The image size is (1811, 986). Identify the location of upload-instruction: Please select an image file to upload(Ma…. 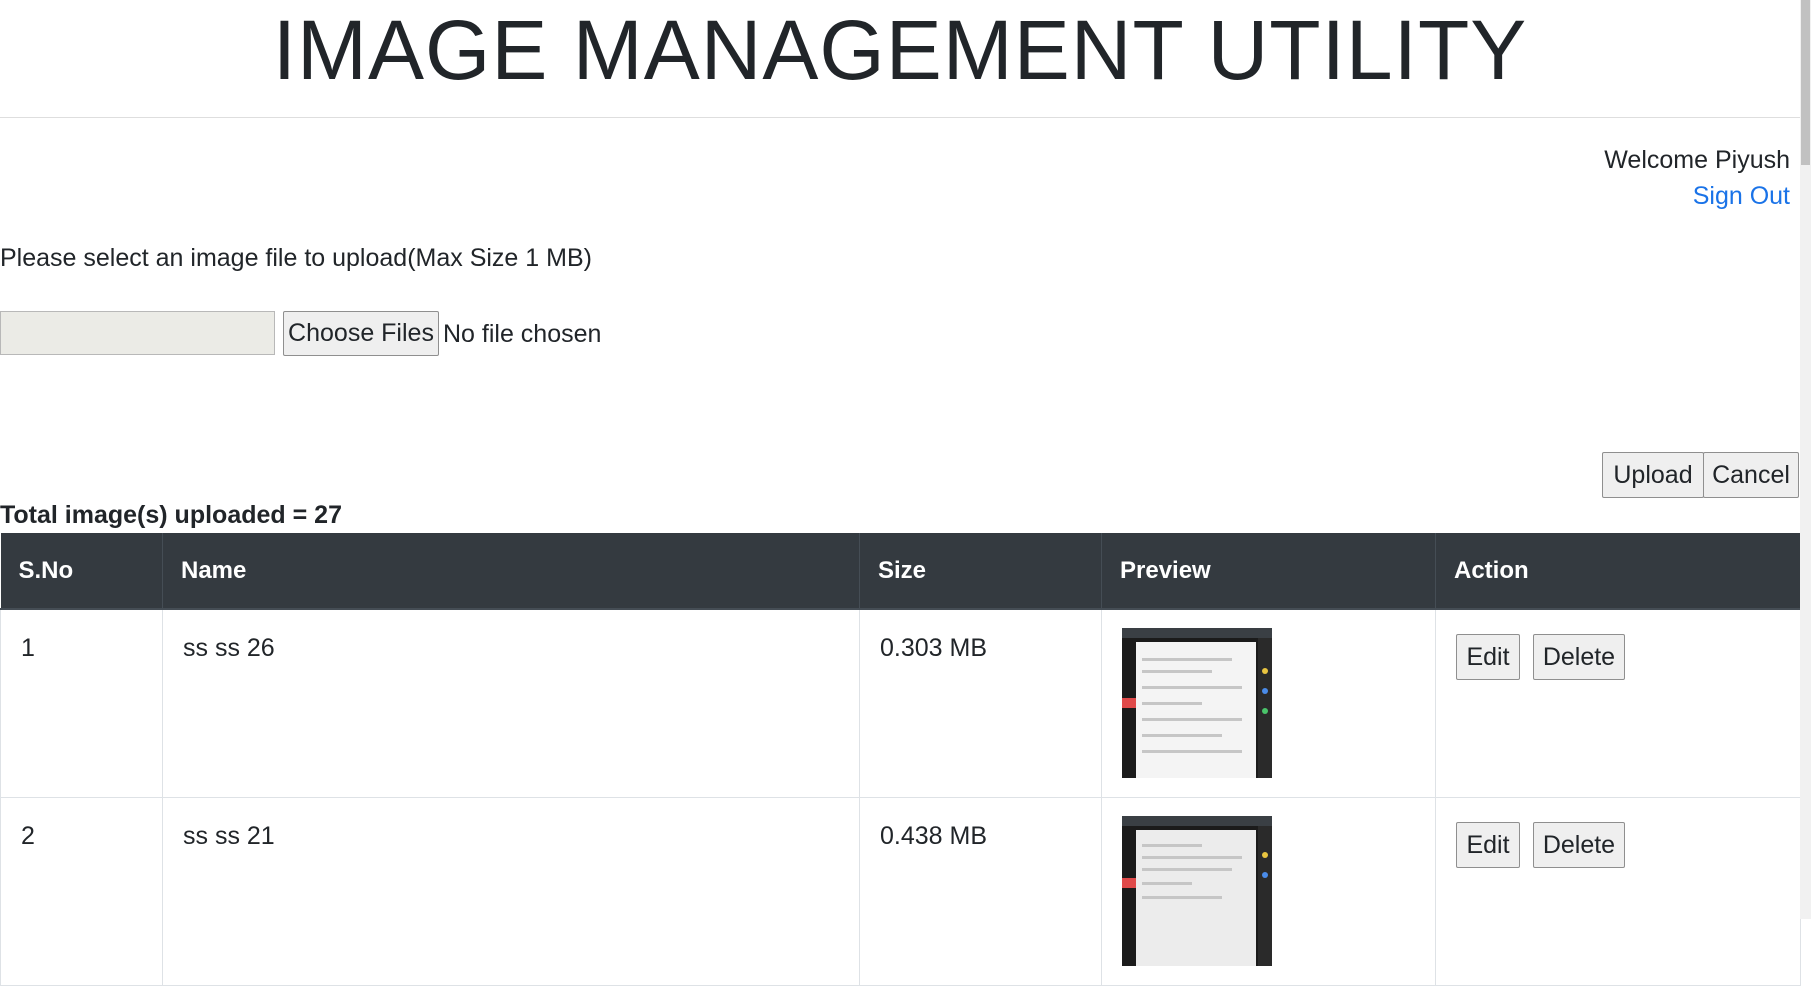
(296, 258).